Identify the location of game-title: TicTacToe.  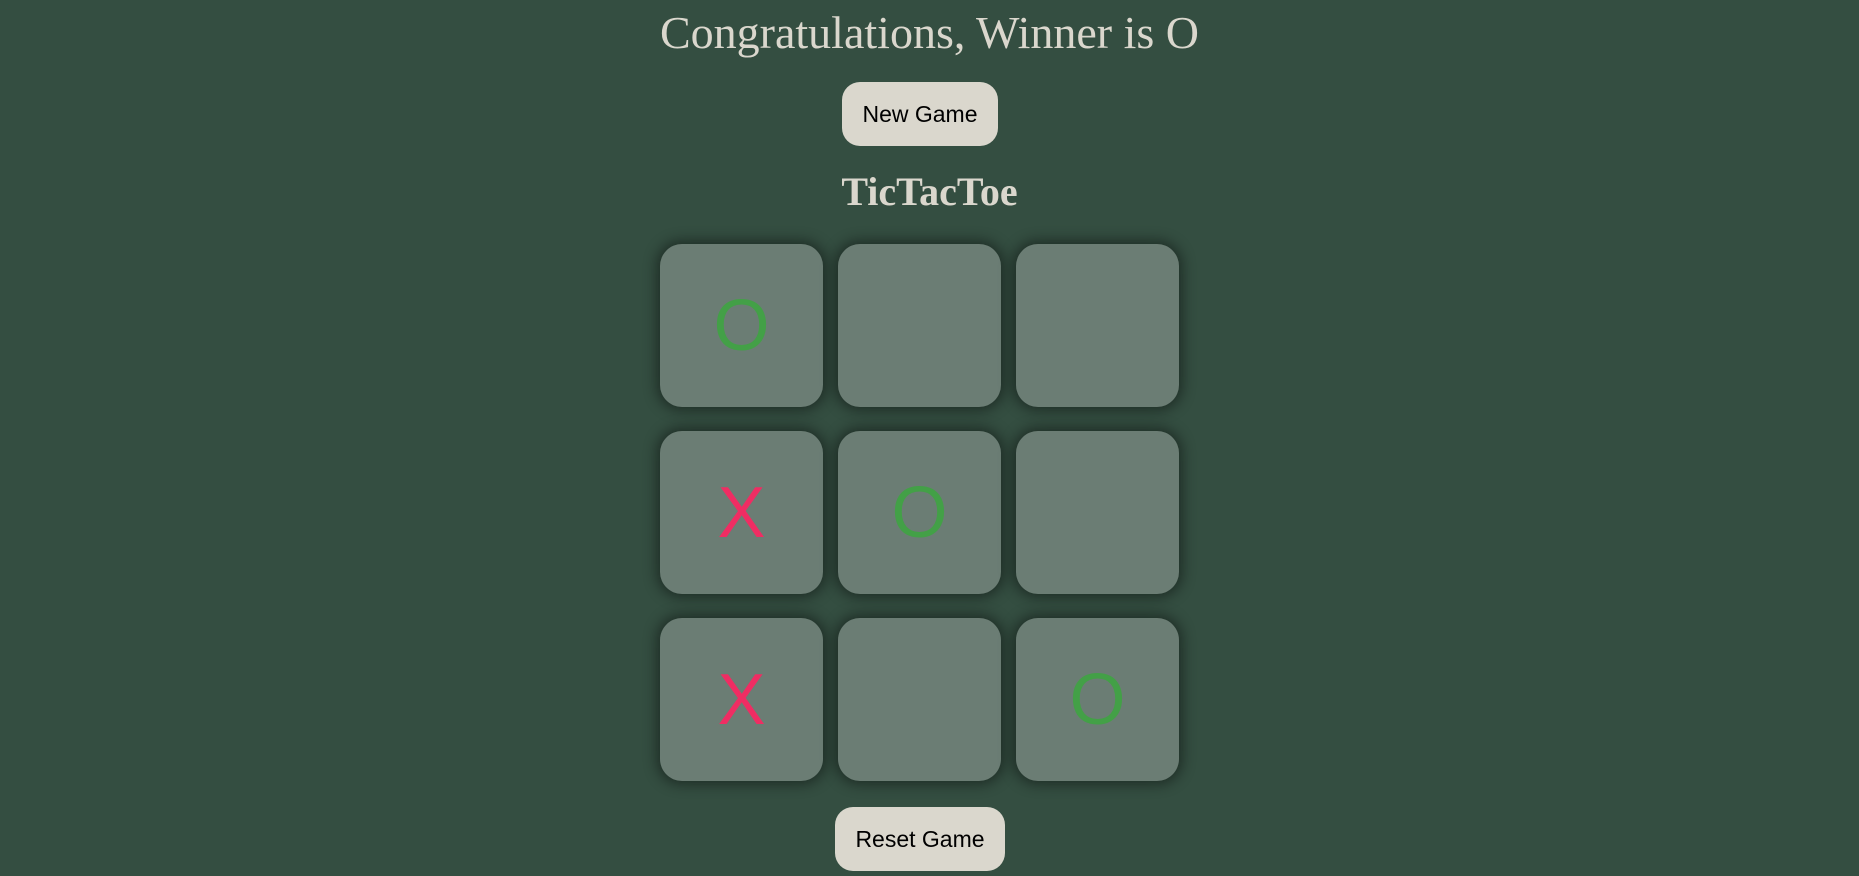
(929, 191).